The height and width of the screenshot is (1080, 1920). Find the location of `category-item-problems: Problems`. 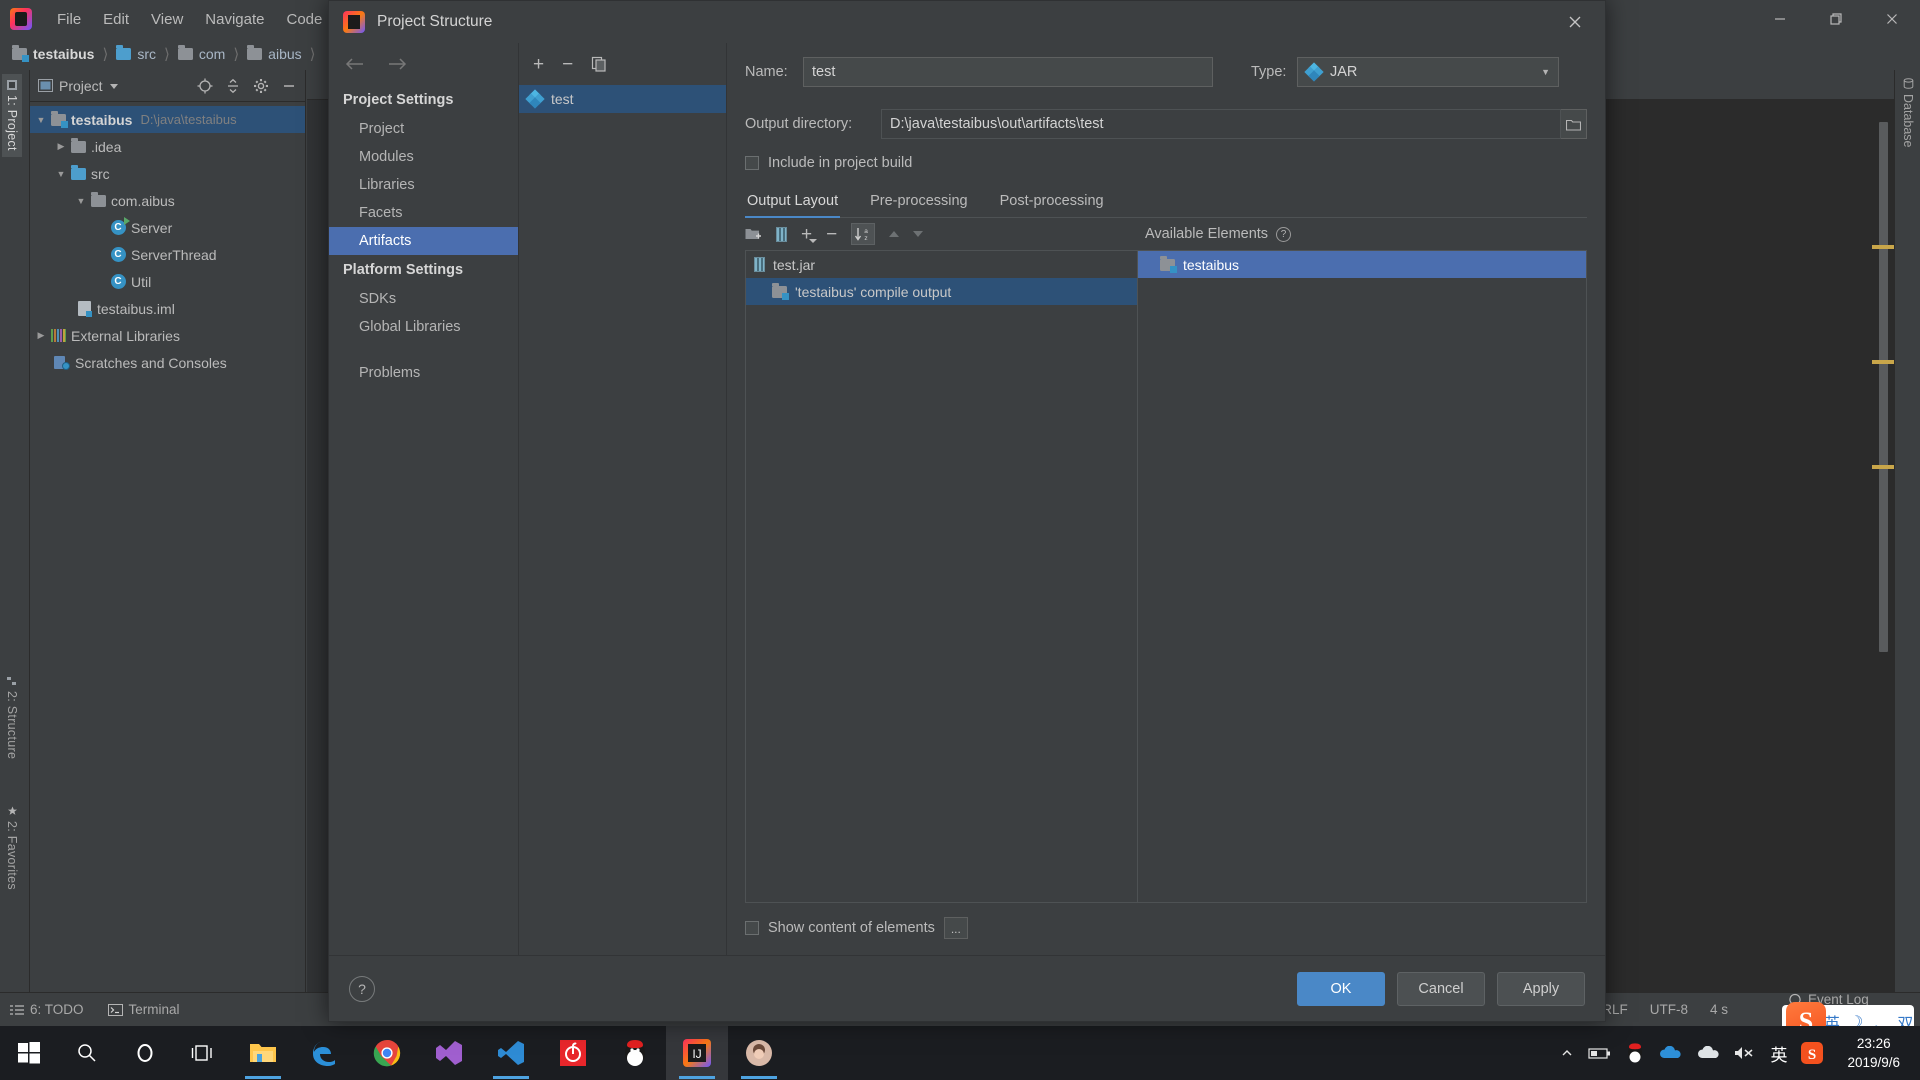

category-item-problems: Problems is located at coordinates (423, 373).